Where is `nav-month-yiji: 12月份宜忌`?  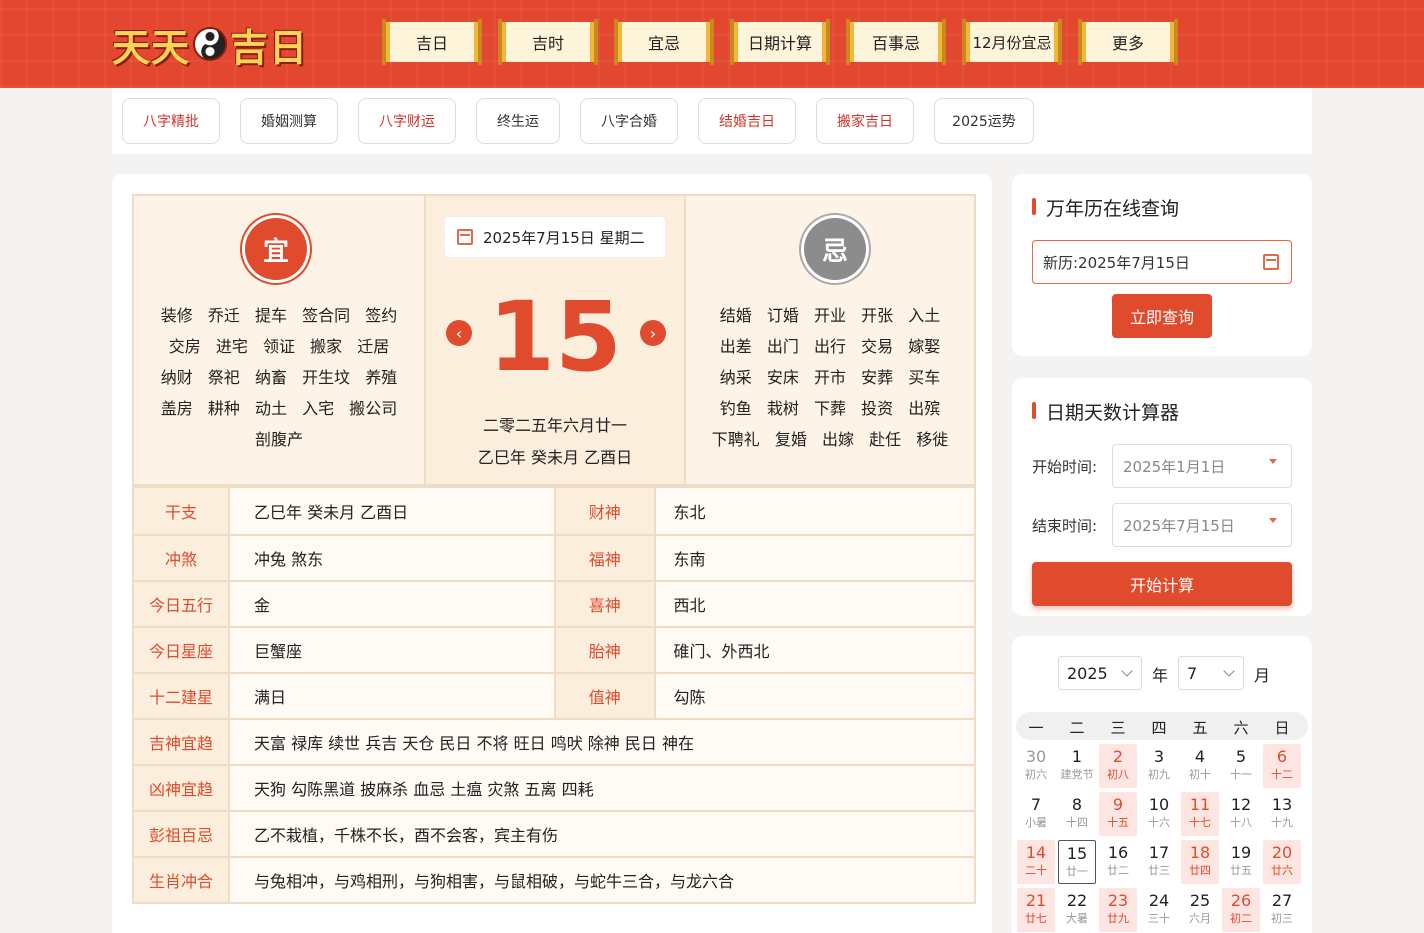 nav-month-yiji: 12月份宜忌 is located at coordinates (1012, 42).